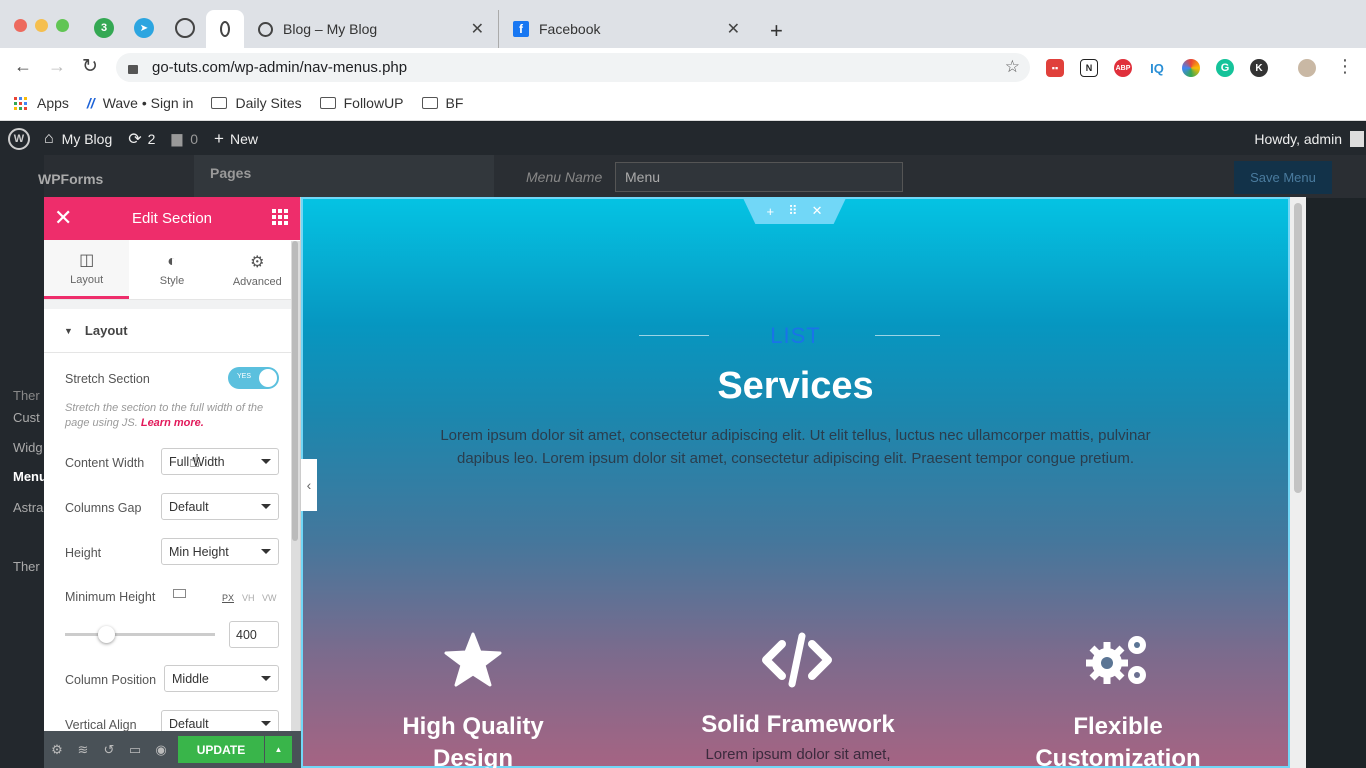 The width and height of the screenshot is (1366, 768). What do you see at coordinates (23, 461) in the screenshot?
I see `wp-admin-sidebar: Ther Cust Widg Menu Astra Ther` at bounding box center [23, 461].